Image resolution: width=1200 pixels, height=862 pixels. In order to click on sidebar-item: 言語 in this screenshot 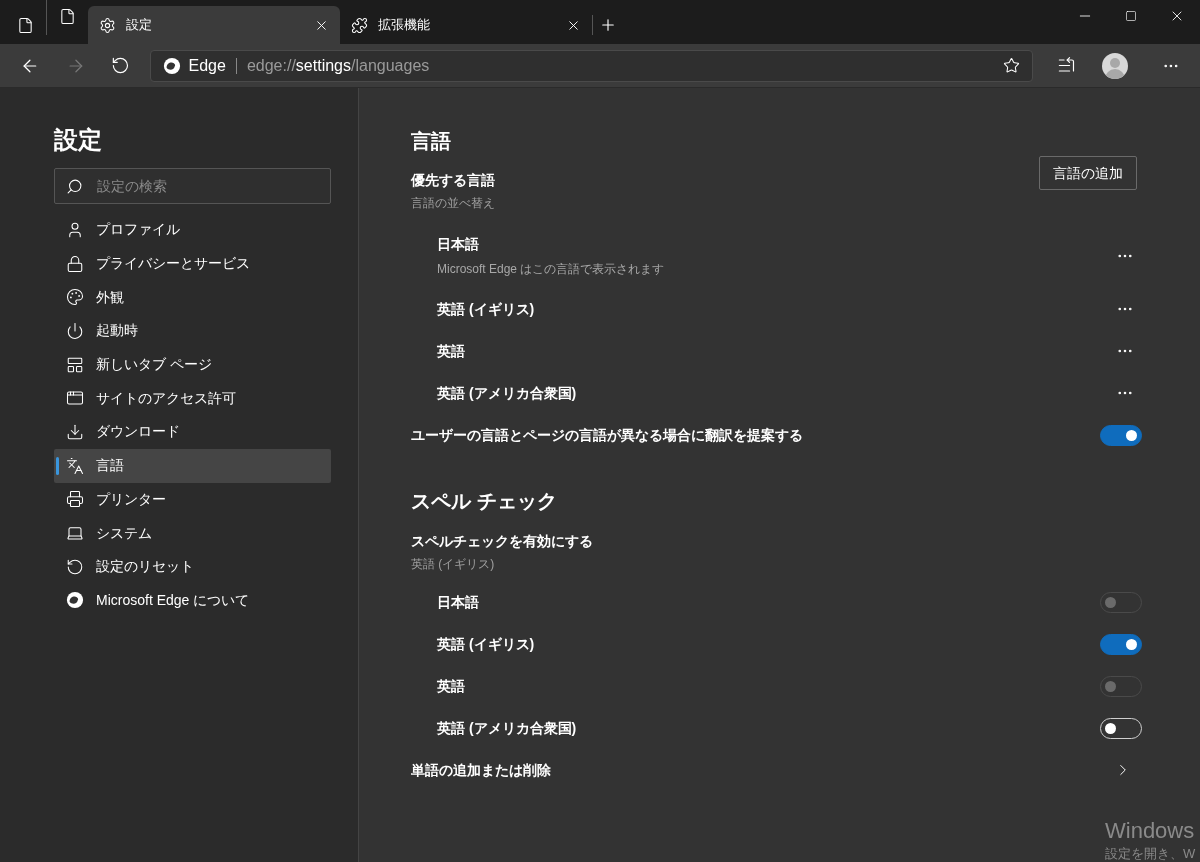, I will do `click(192, 465)`.